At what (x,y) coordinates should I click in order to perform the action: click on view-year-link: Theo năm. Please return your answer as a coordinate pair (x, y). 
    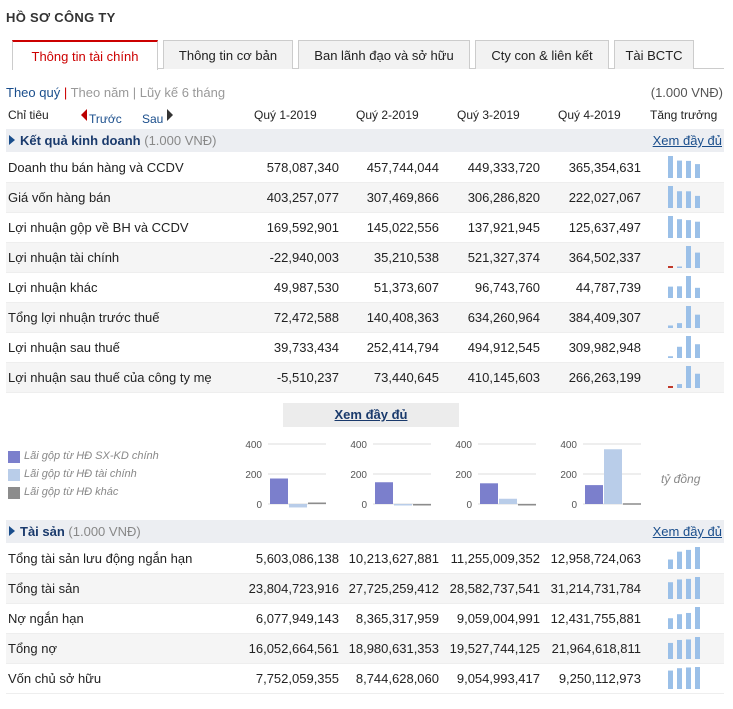
    Looking at the image, I should click on (100, 92).